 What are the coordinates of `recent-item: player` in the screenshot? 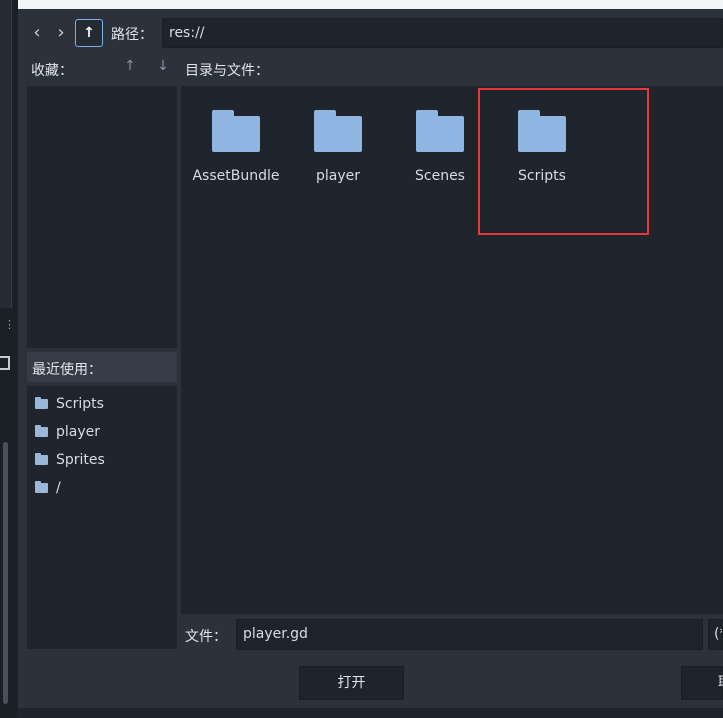 It's located at (102, 432).